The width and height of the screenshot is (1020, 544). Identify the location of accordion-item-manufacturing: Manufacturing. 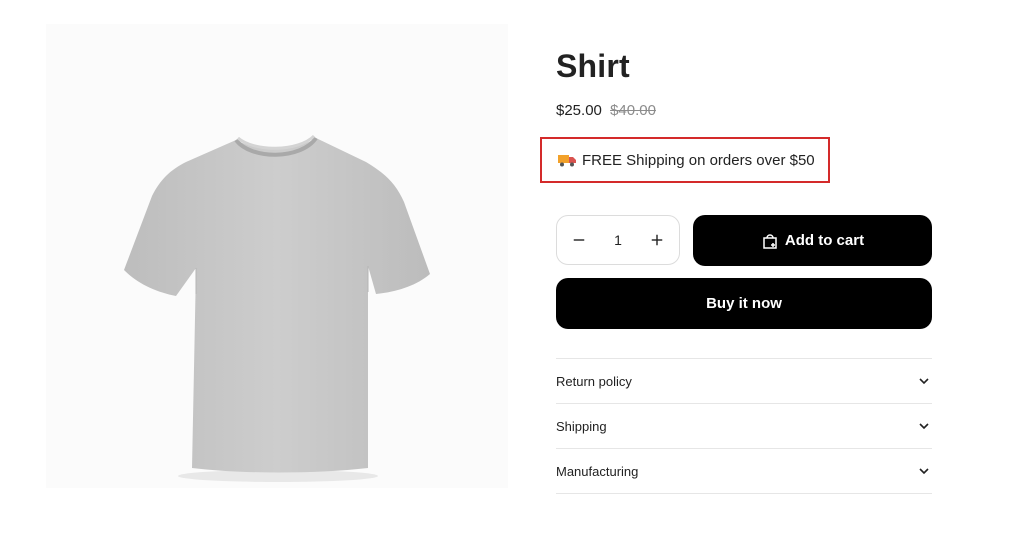
(744, 471).